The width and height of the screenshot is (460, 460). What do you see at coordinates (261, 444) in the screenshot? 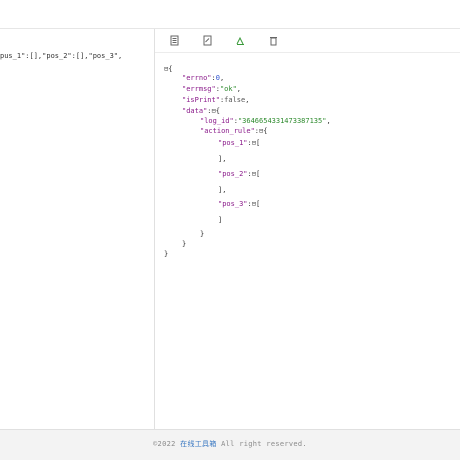
I see `footer-rights: All right reserved.` at bounding box center [261, 444].